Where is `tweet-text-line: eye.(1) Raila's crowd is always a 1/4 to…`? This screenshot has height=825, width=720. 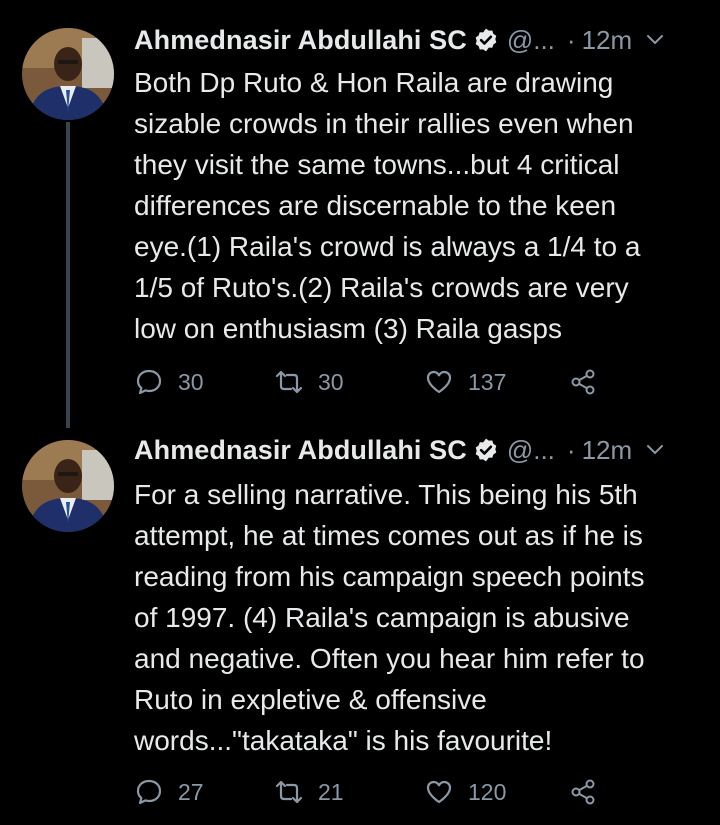
tweet-text-line: eye.(1) Raila's crowd is always a 1/4 to… is located at coordinates (387, 246).